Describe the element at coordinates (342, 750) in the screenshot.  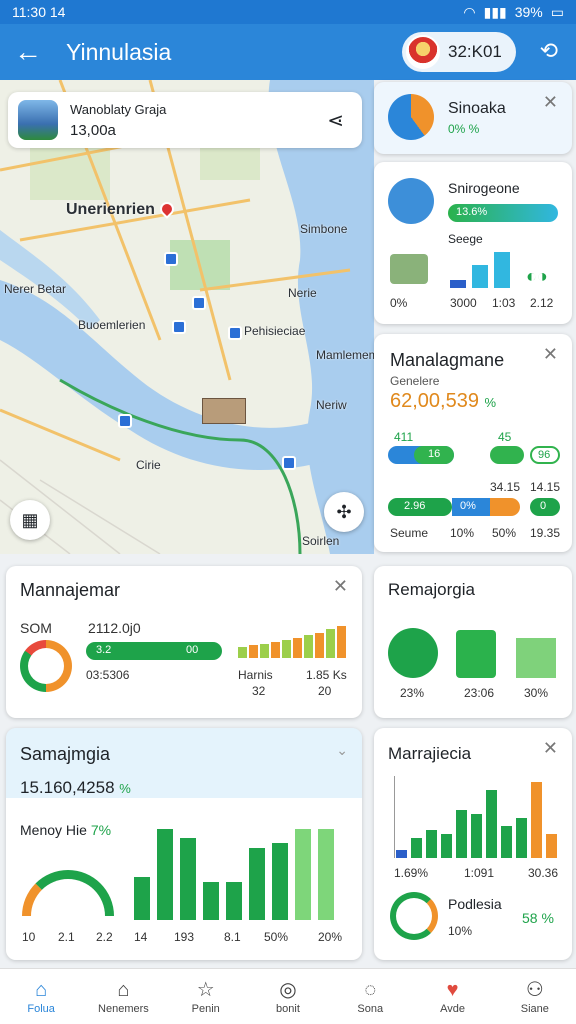
I see `chevron-down-icon: ⌄` at that location.